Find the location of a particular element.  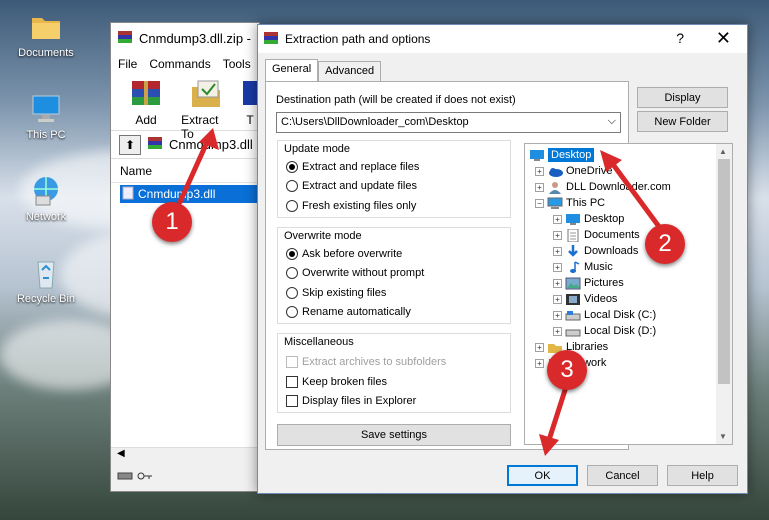

collapse-icon: − is located at coordinates (539, 203).